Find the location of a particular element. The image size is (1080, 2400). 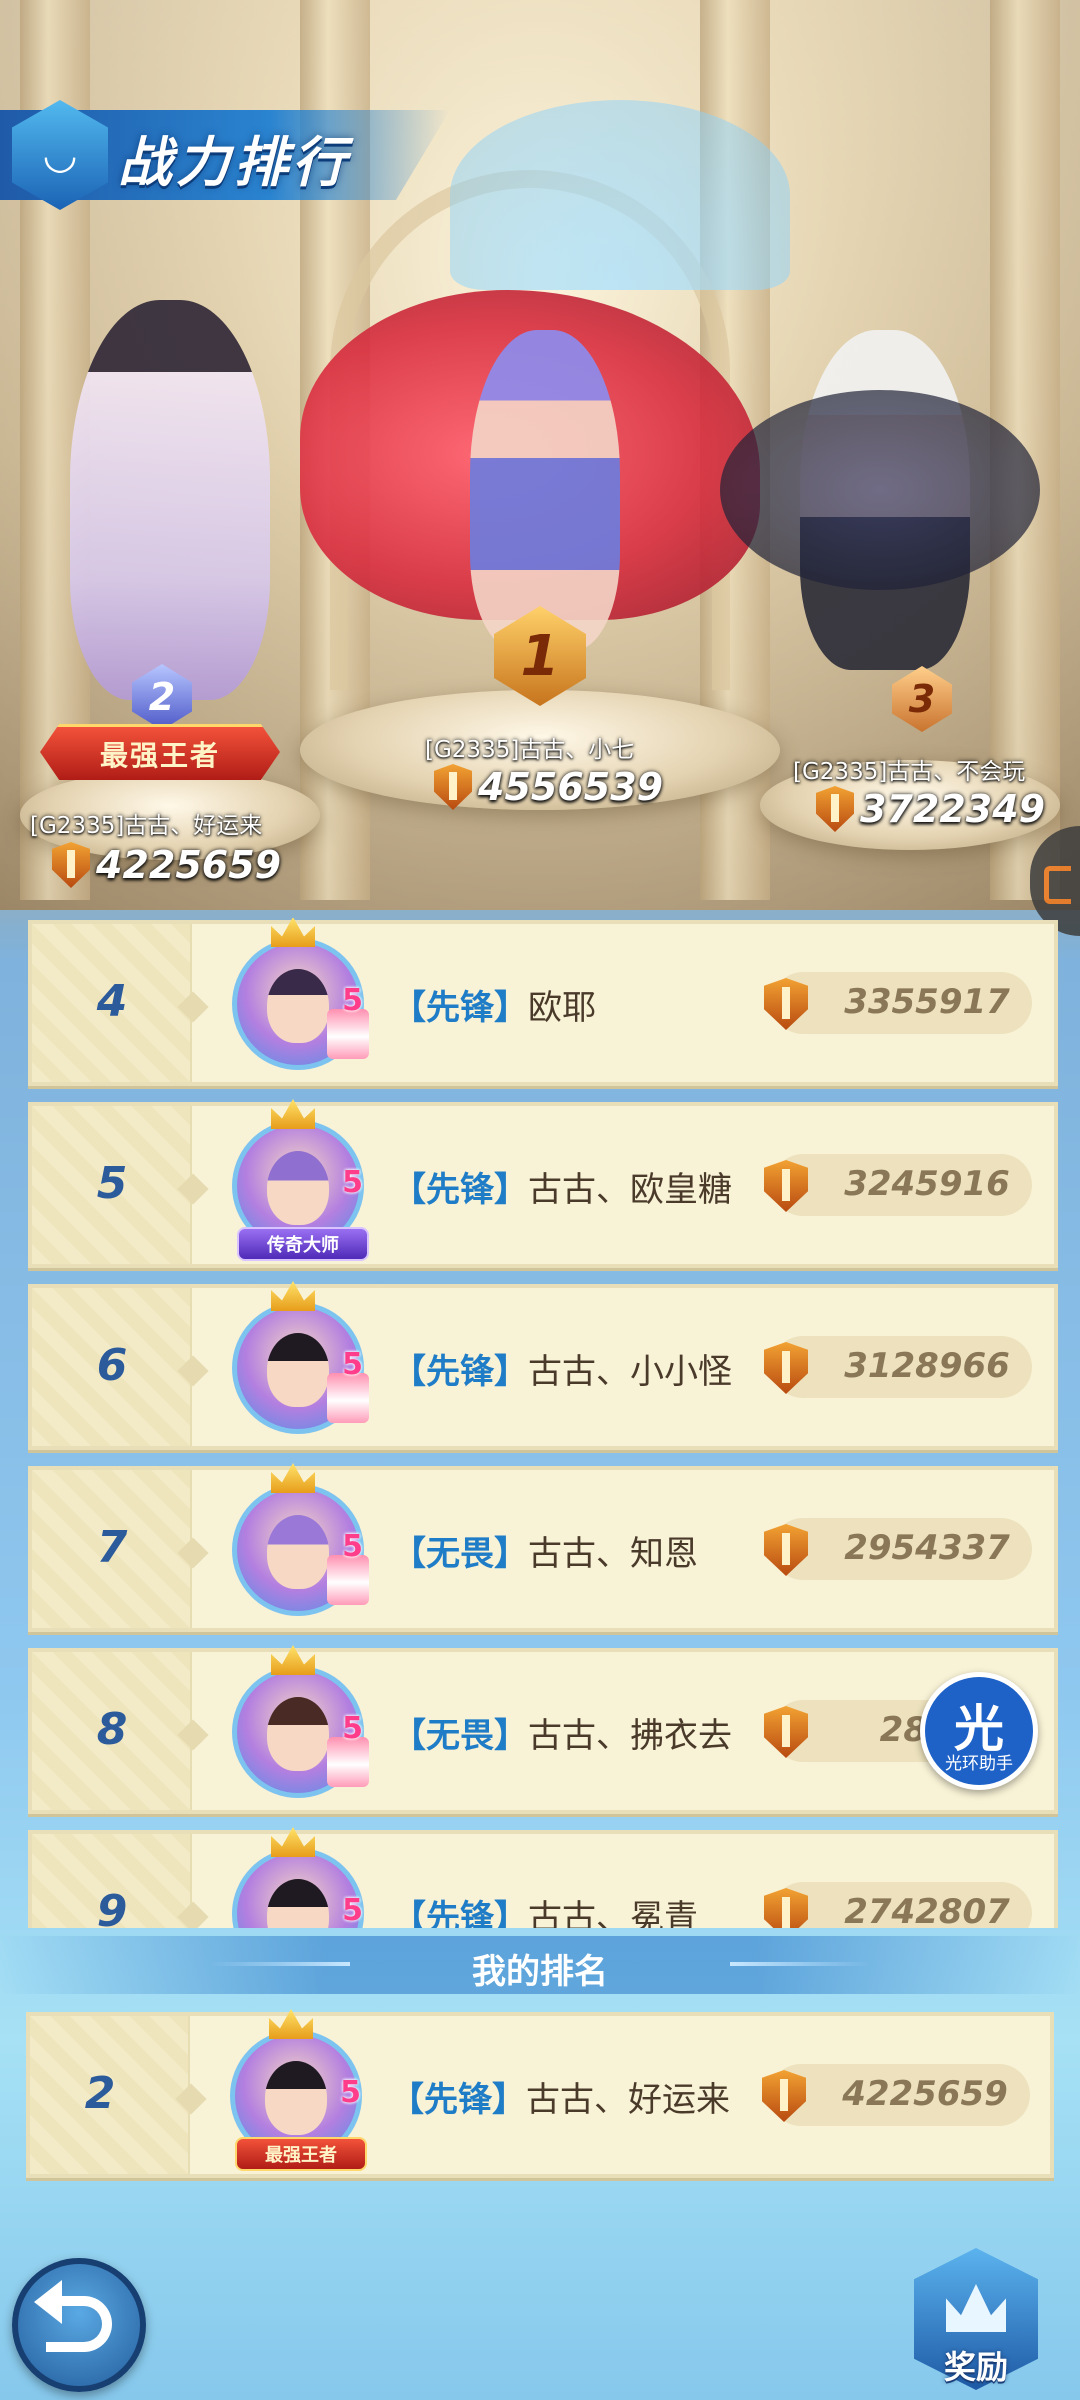

back-arrow-head-icon is located at coordinates (48, 2302).